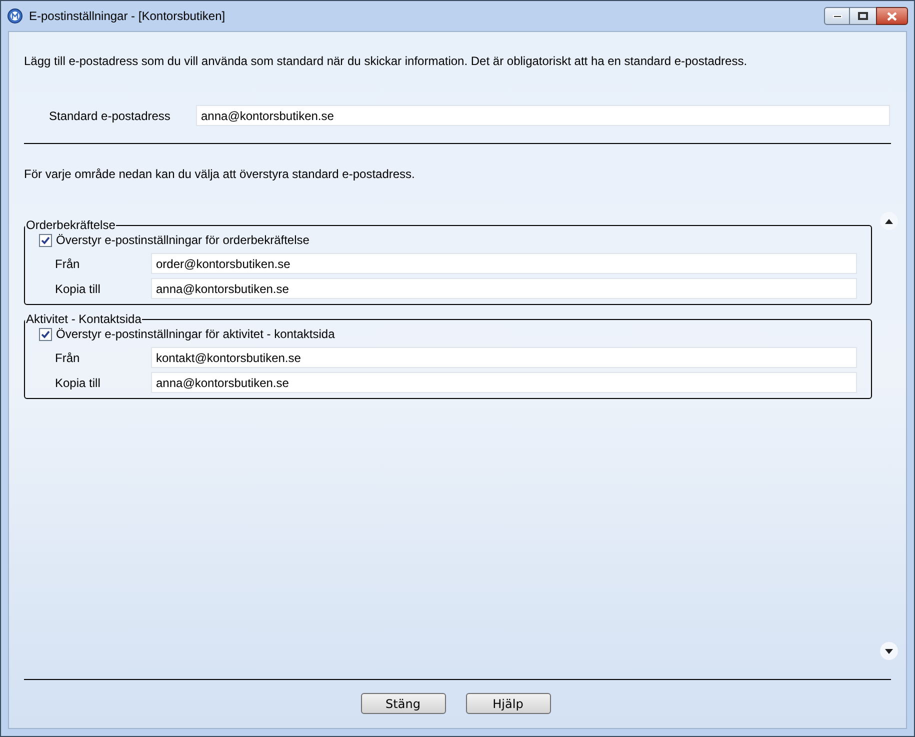 The width and height of the screenshot is (915, 737). Describe the element at coordinates (504, 263) in the screenshot. I see `input-field: order@kontorsbutiken.se` at that location.